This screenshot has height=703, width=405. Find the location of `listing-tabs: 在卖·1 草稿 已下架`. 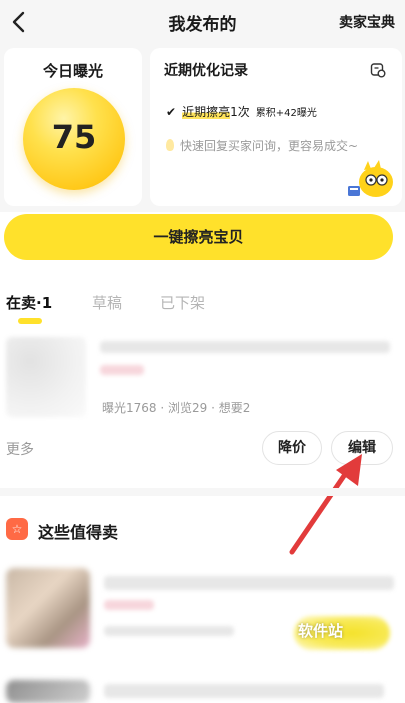

listing-tabs: 在卖·1 草稿 已下架 is located at coordinates (202, 308).